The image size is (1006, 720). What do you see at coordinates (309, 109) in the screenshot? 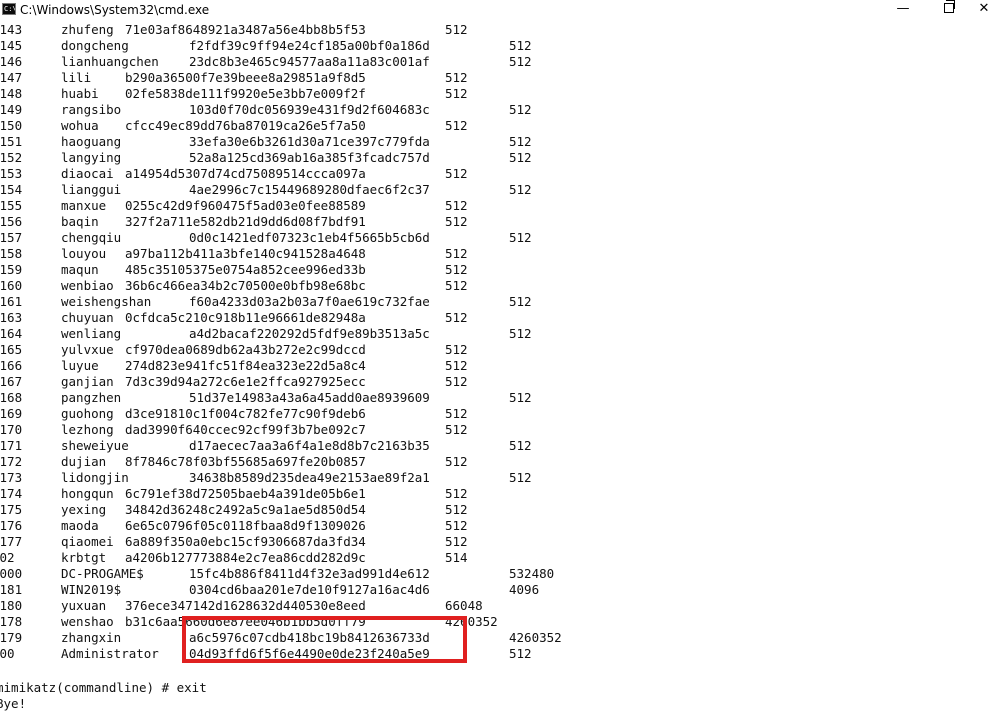
I see `ntlm-hash: 103d0f70dc056939e431f9d2f604683c` at bounding box center [309, 109].